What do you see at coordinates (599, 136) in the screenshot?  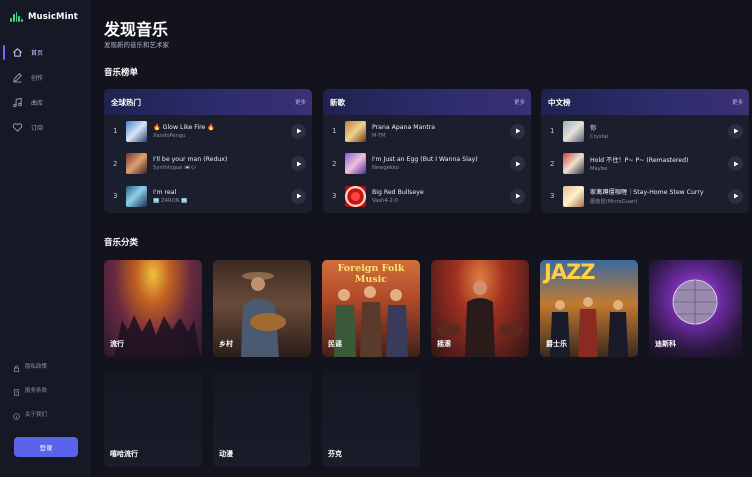 I see `track-artist: Crystal` at bounding box center [599, 136].